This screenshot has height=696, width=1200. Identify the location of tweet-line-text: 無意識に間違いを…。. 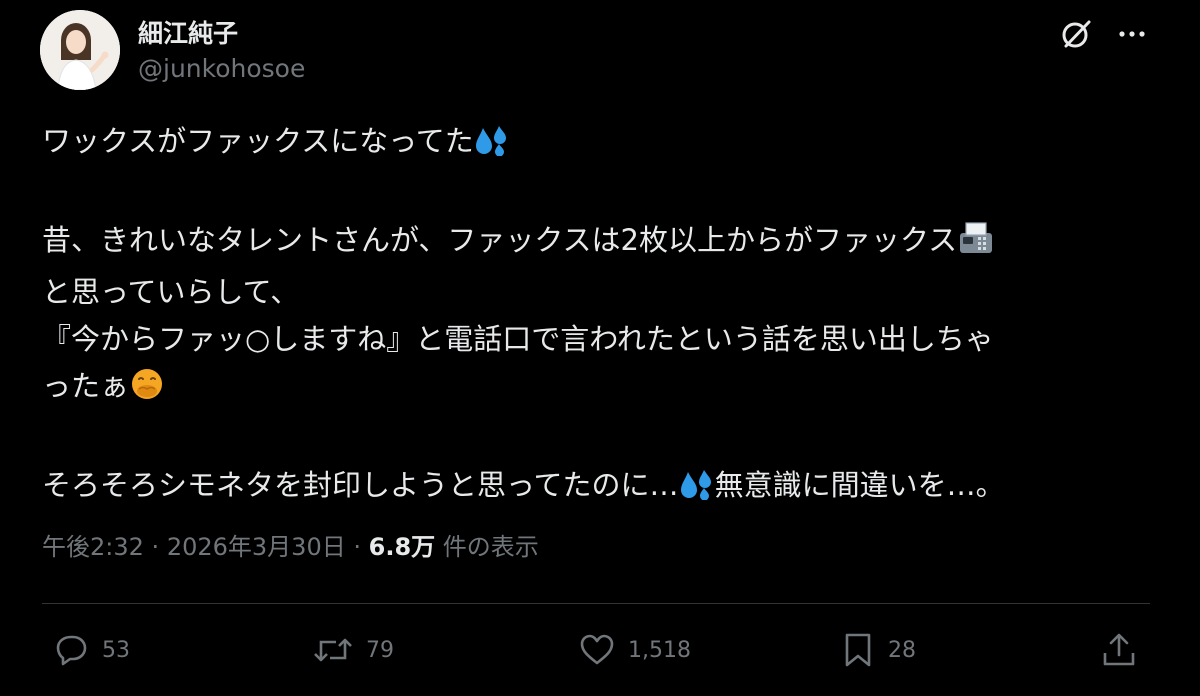
(859, 485).